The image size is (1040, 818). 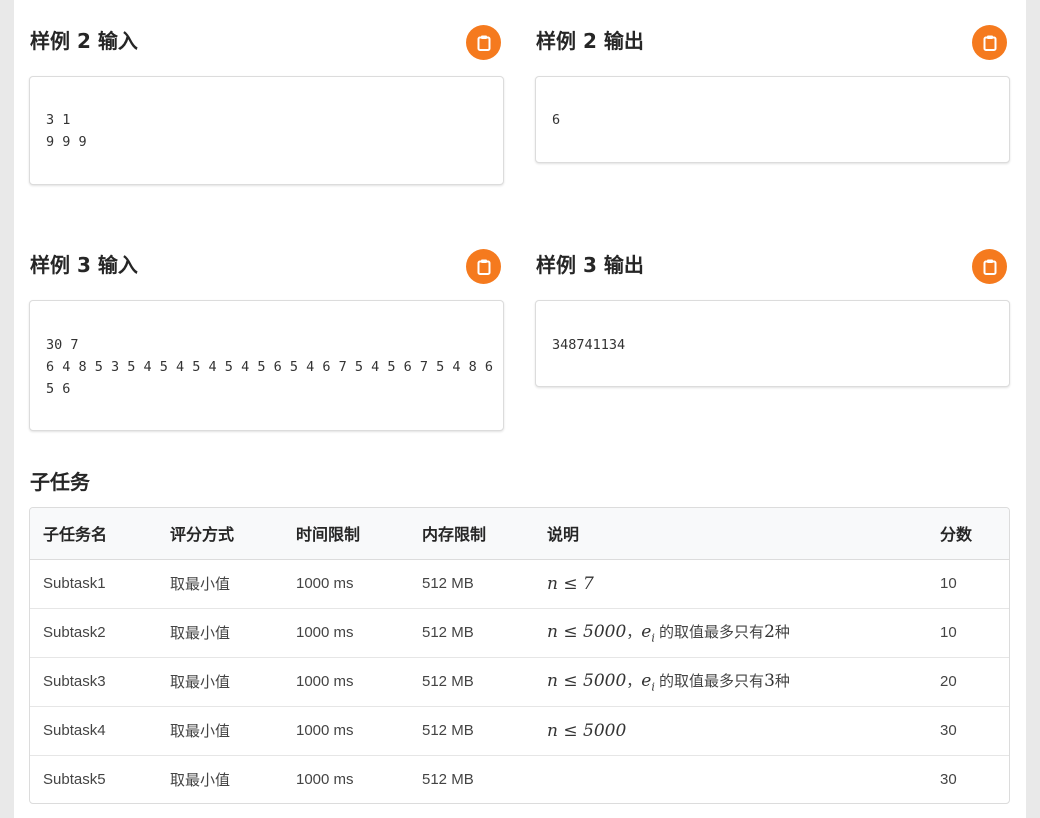 What do you see at coordinates (730, 779) in the screenshot?
I see `description` at bounding box center [730, 779].